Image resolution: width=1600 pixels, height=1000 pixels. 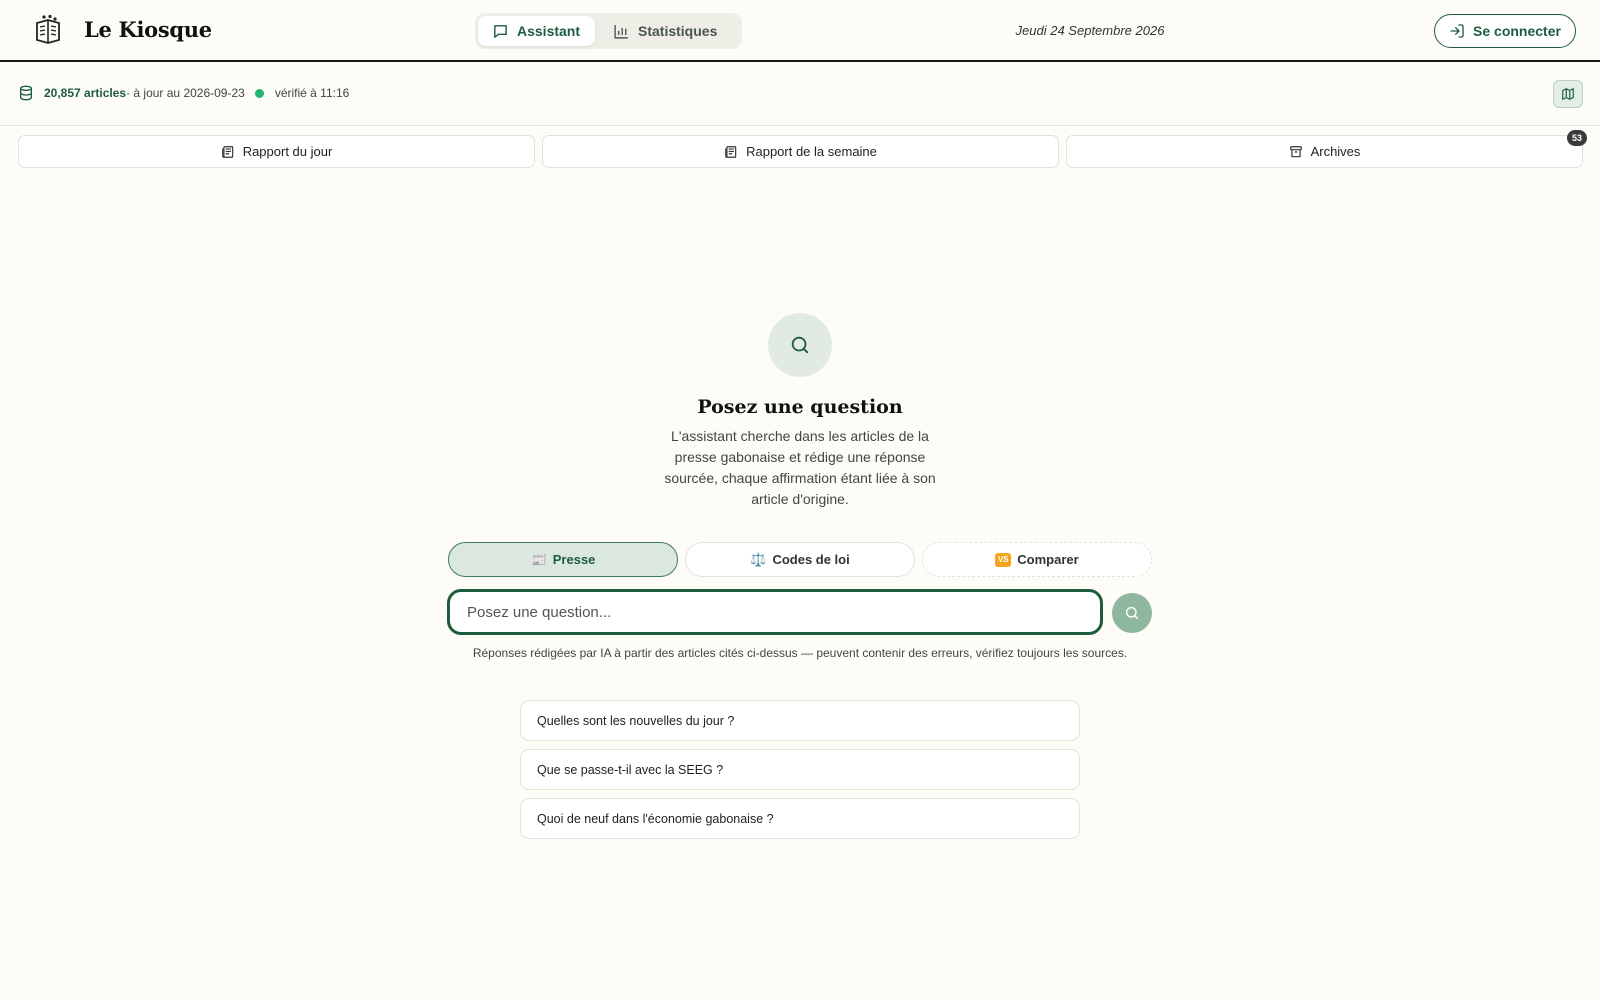 I want to click on mode-presse-label: Presse, so click(x=574, y=559).